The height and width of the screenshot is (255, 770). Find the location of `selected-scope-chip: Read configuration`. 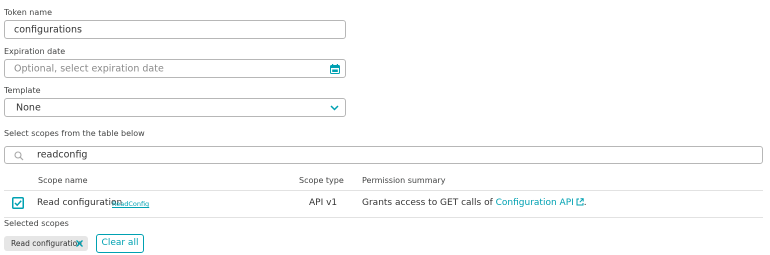

selected-scope-chip: Read configuration is located at coordinates (46, 243).